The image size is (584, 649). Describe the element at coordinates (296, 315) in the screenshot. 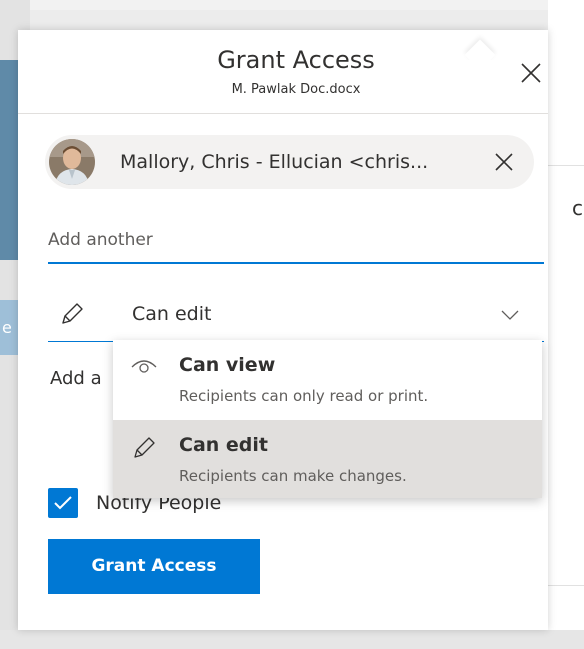

I see `permission-dropdown: Can edit` at that location.